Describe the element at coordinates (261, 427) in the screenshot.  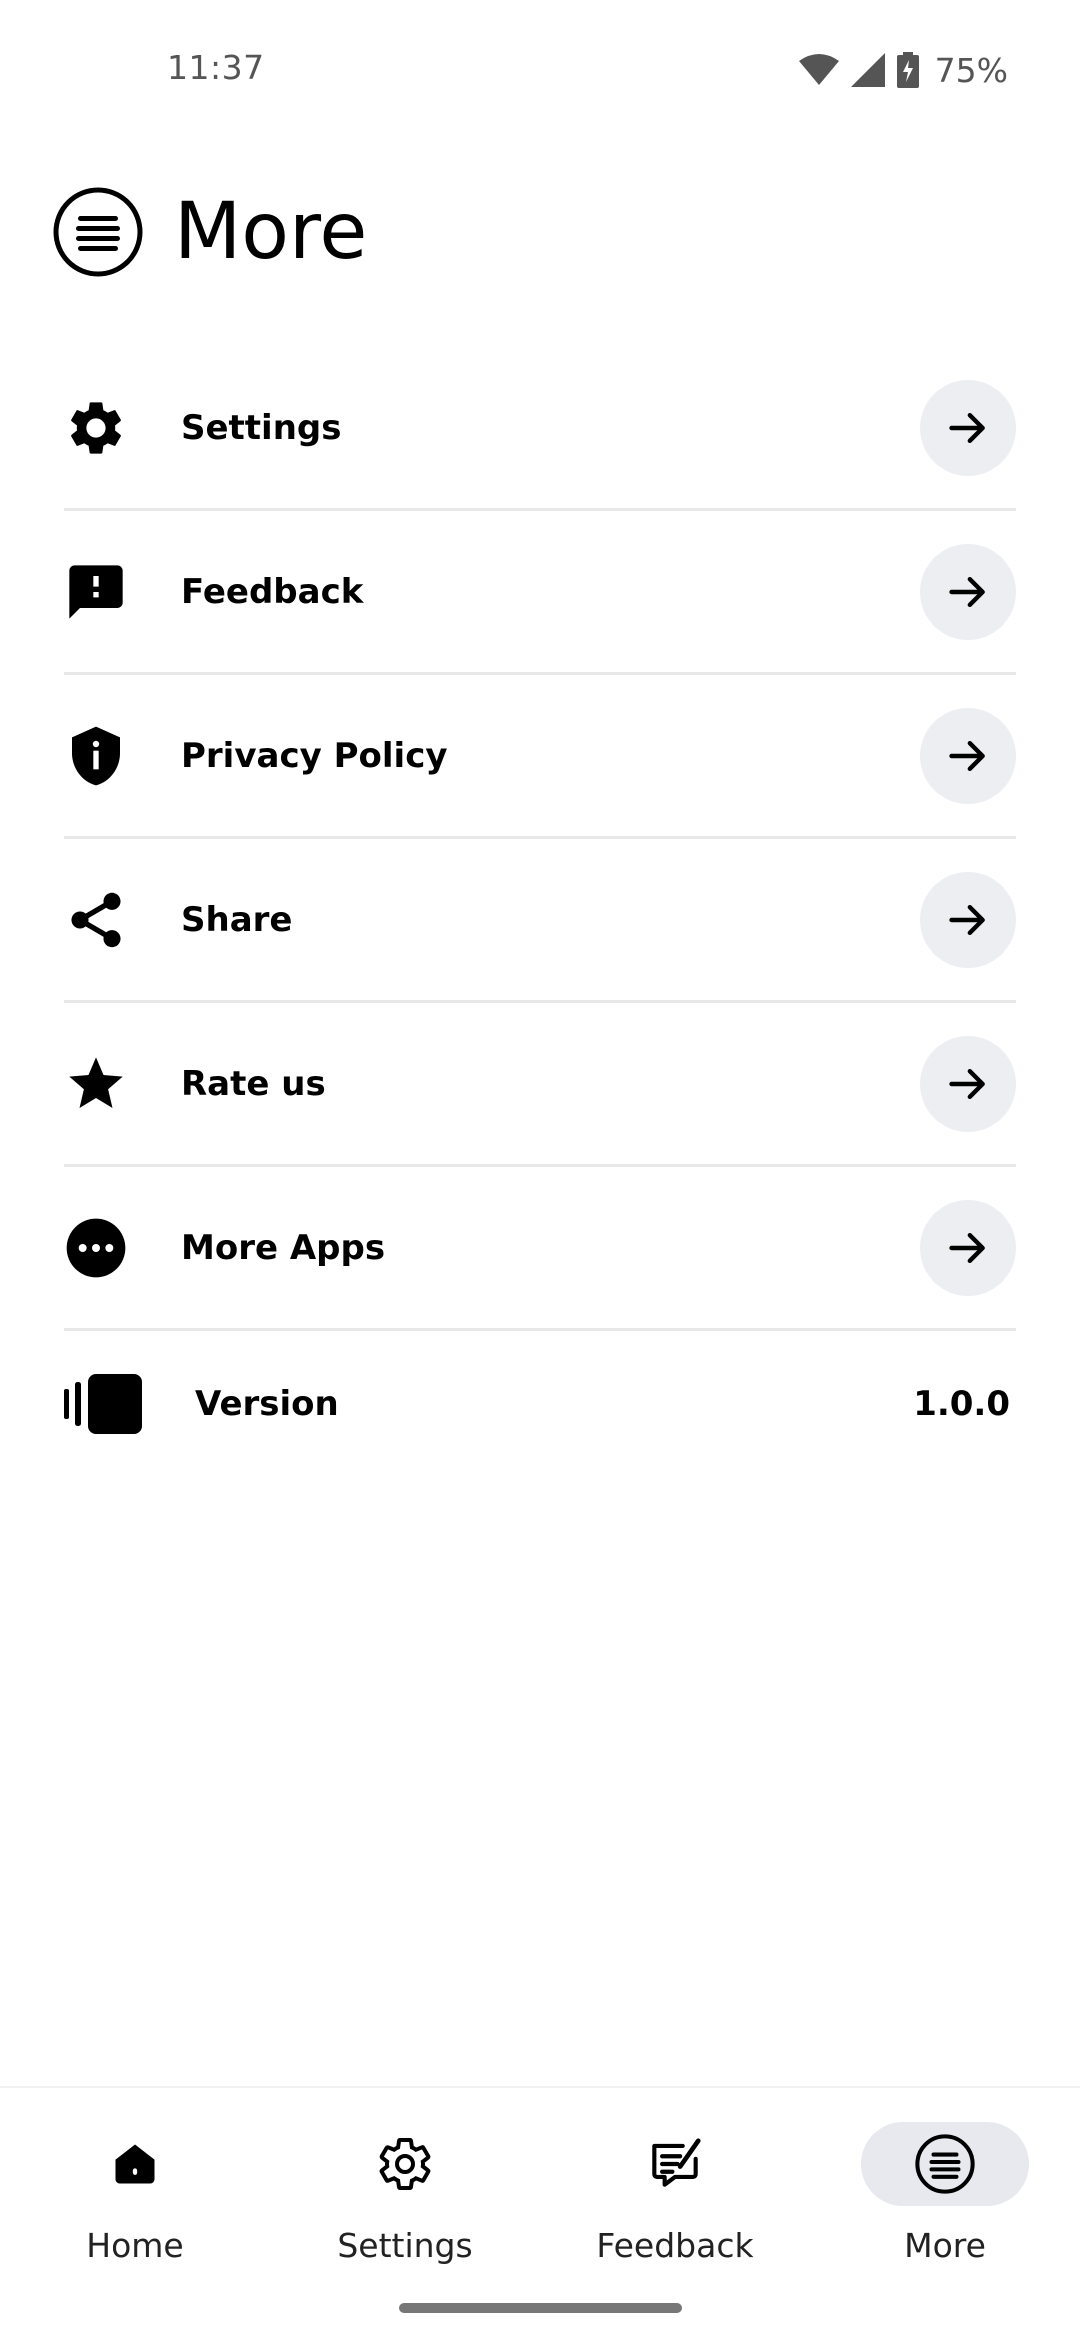
I see `menu-item-label: Settings` at that location.